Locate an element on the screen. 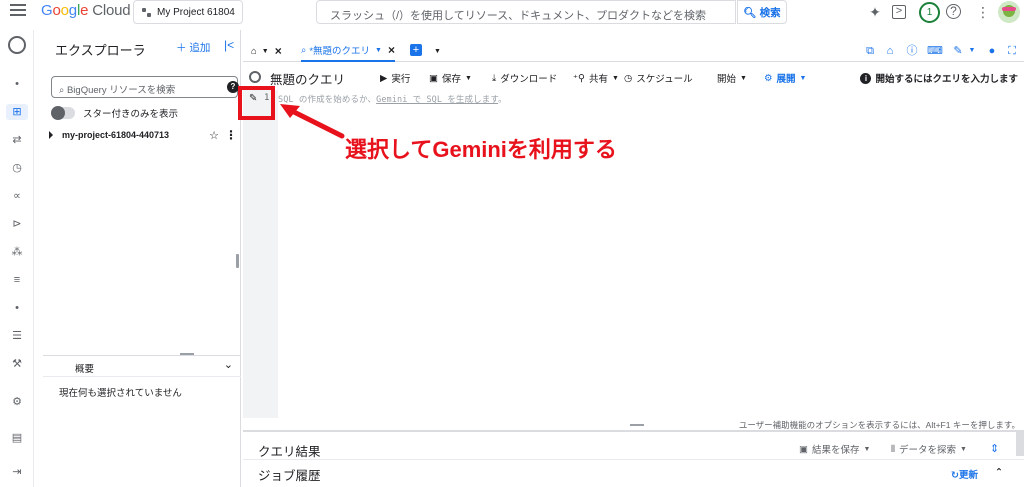 The height and width of the screenshot is (487, 1024). project-tree-row: my-project-61804-440713 ☆ ⋮ is located at coordinates (143, 135).